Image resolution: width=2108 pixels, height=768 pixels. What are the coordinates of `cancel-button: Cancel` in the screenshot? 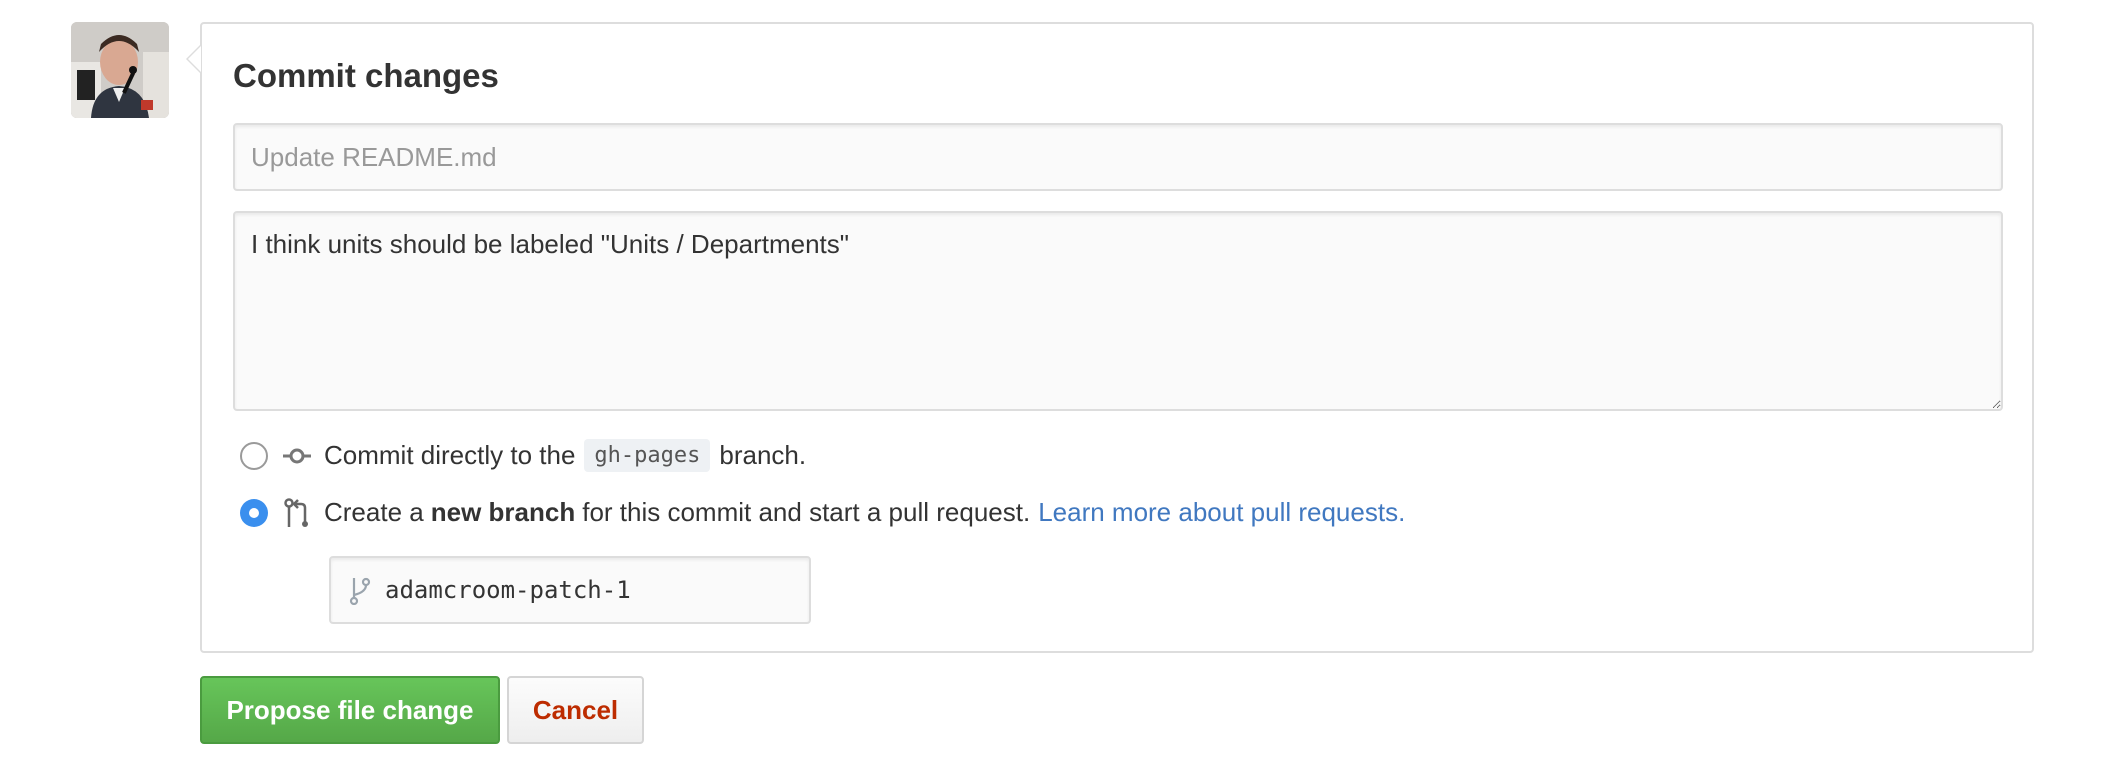 It's located at (575, 710).